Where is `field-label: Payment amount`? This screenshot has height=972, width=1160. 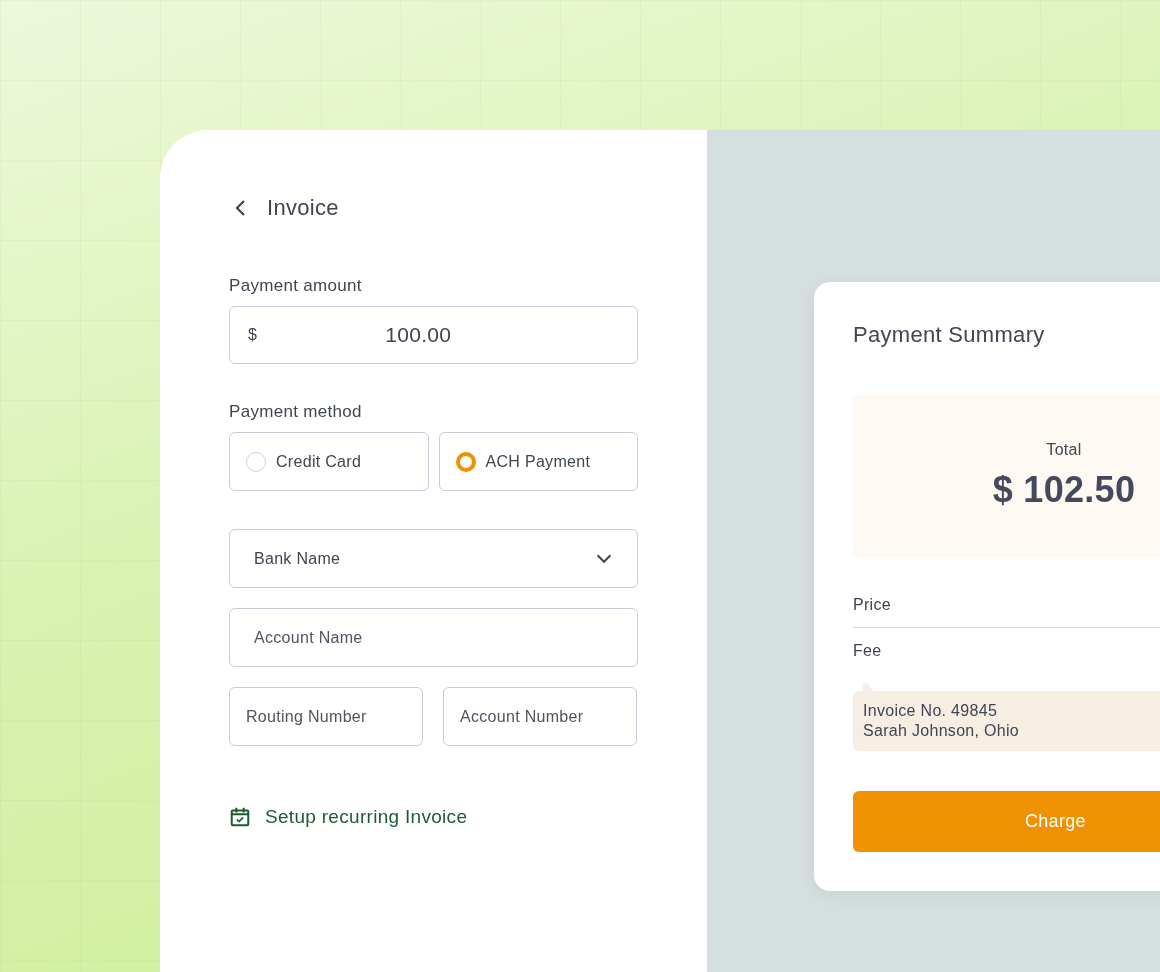
field-label: Payment amount is located at coordinates (296, 286).